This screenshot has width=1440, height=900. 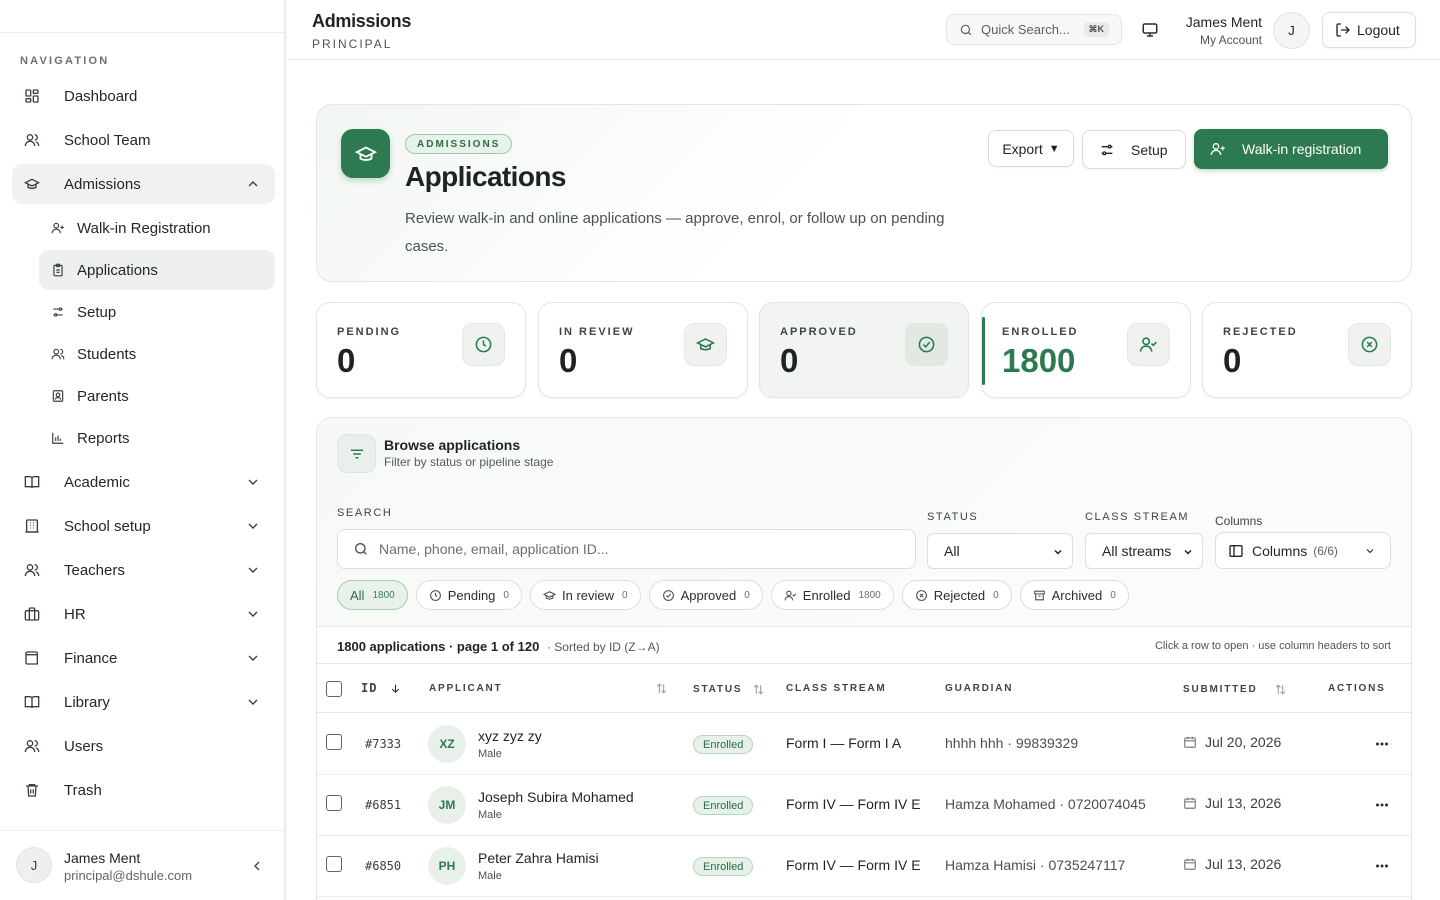 What do you see at coordinates (94, 570) in the screenshot?
I see `sidebar-item-label: Teachers` at bounding box center [94, 570].